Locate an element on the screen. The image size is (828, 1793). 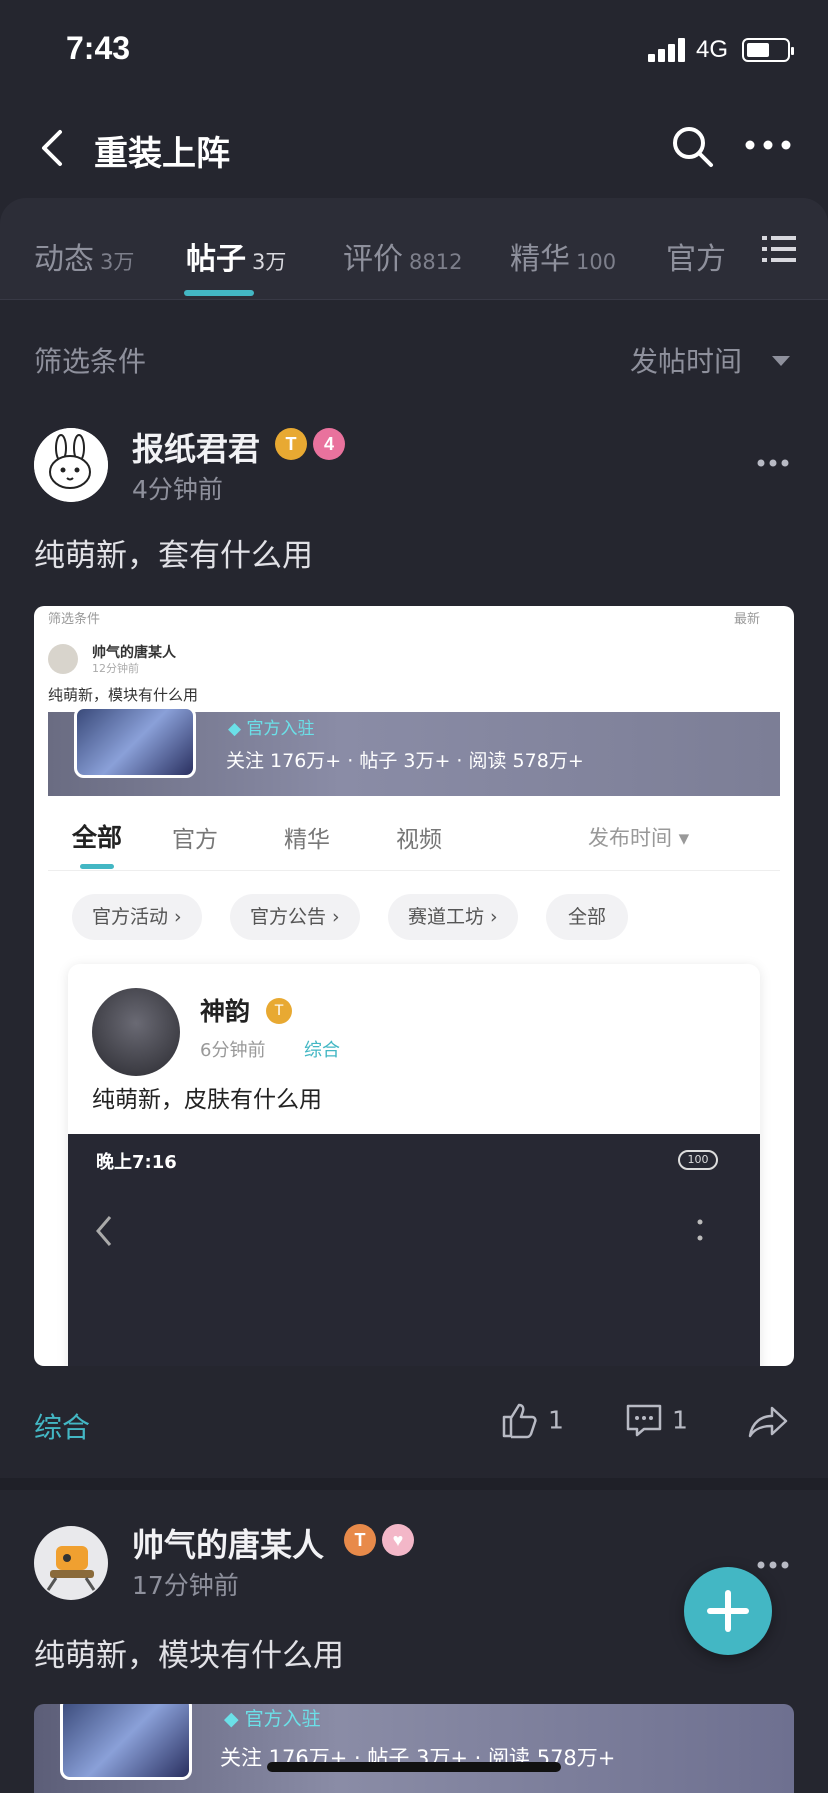
post-divider is located at coordinates (414, 1484).